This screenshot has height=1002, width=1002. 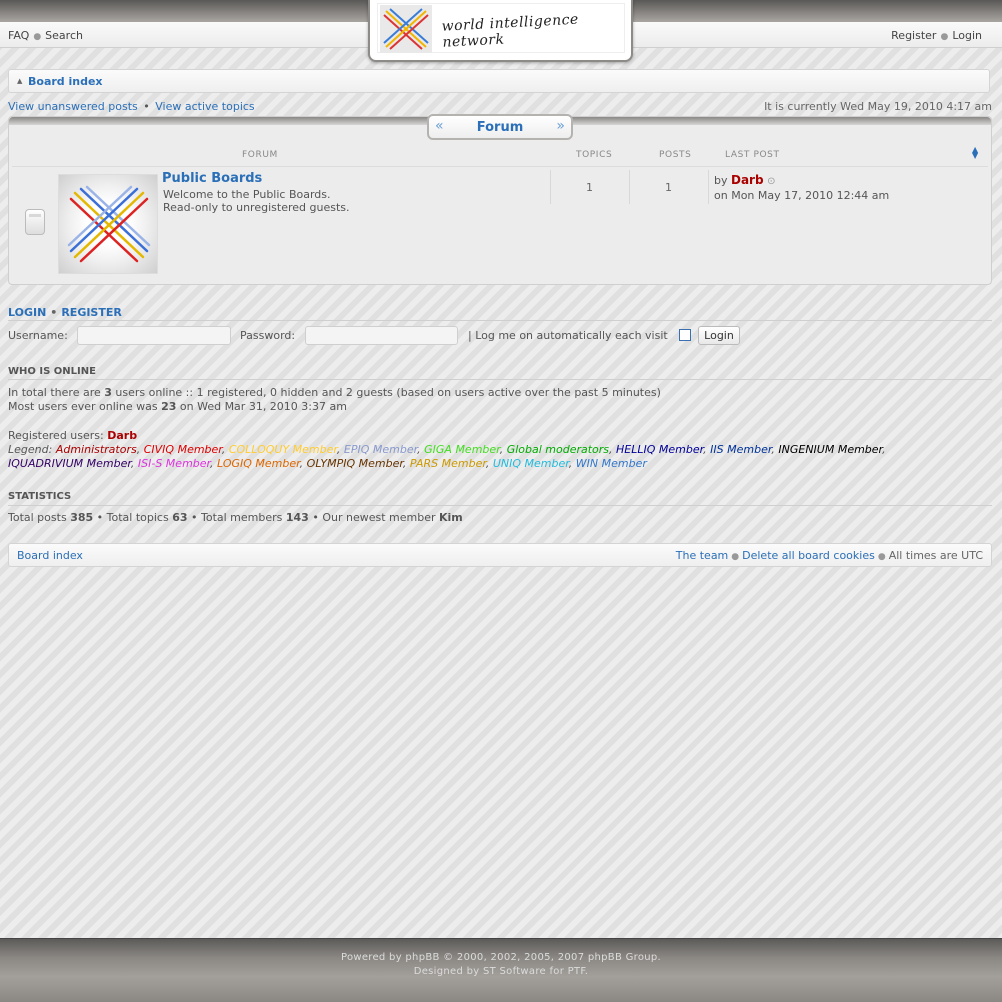 I want to click on legend-group-link: UNIQ Member, so click(x=531, y=463).